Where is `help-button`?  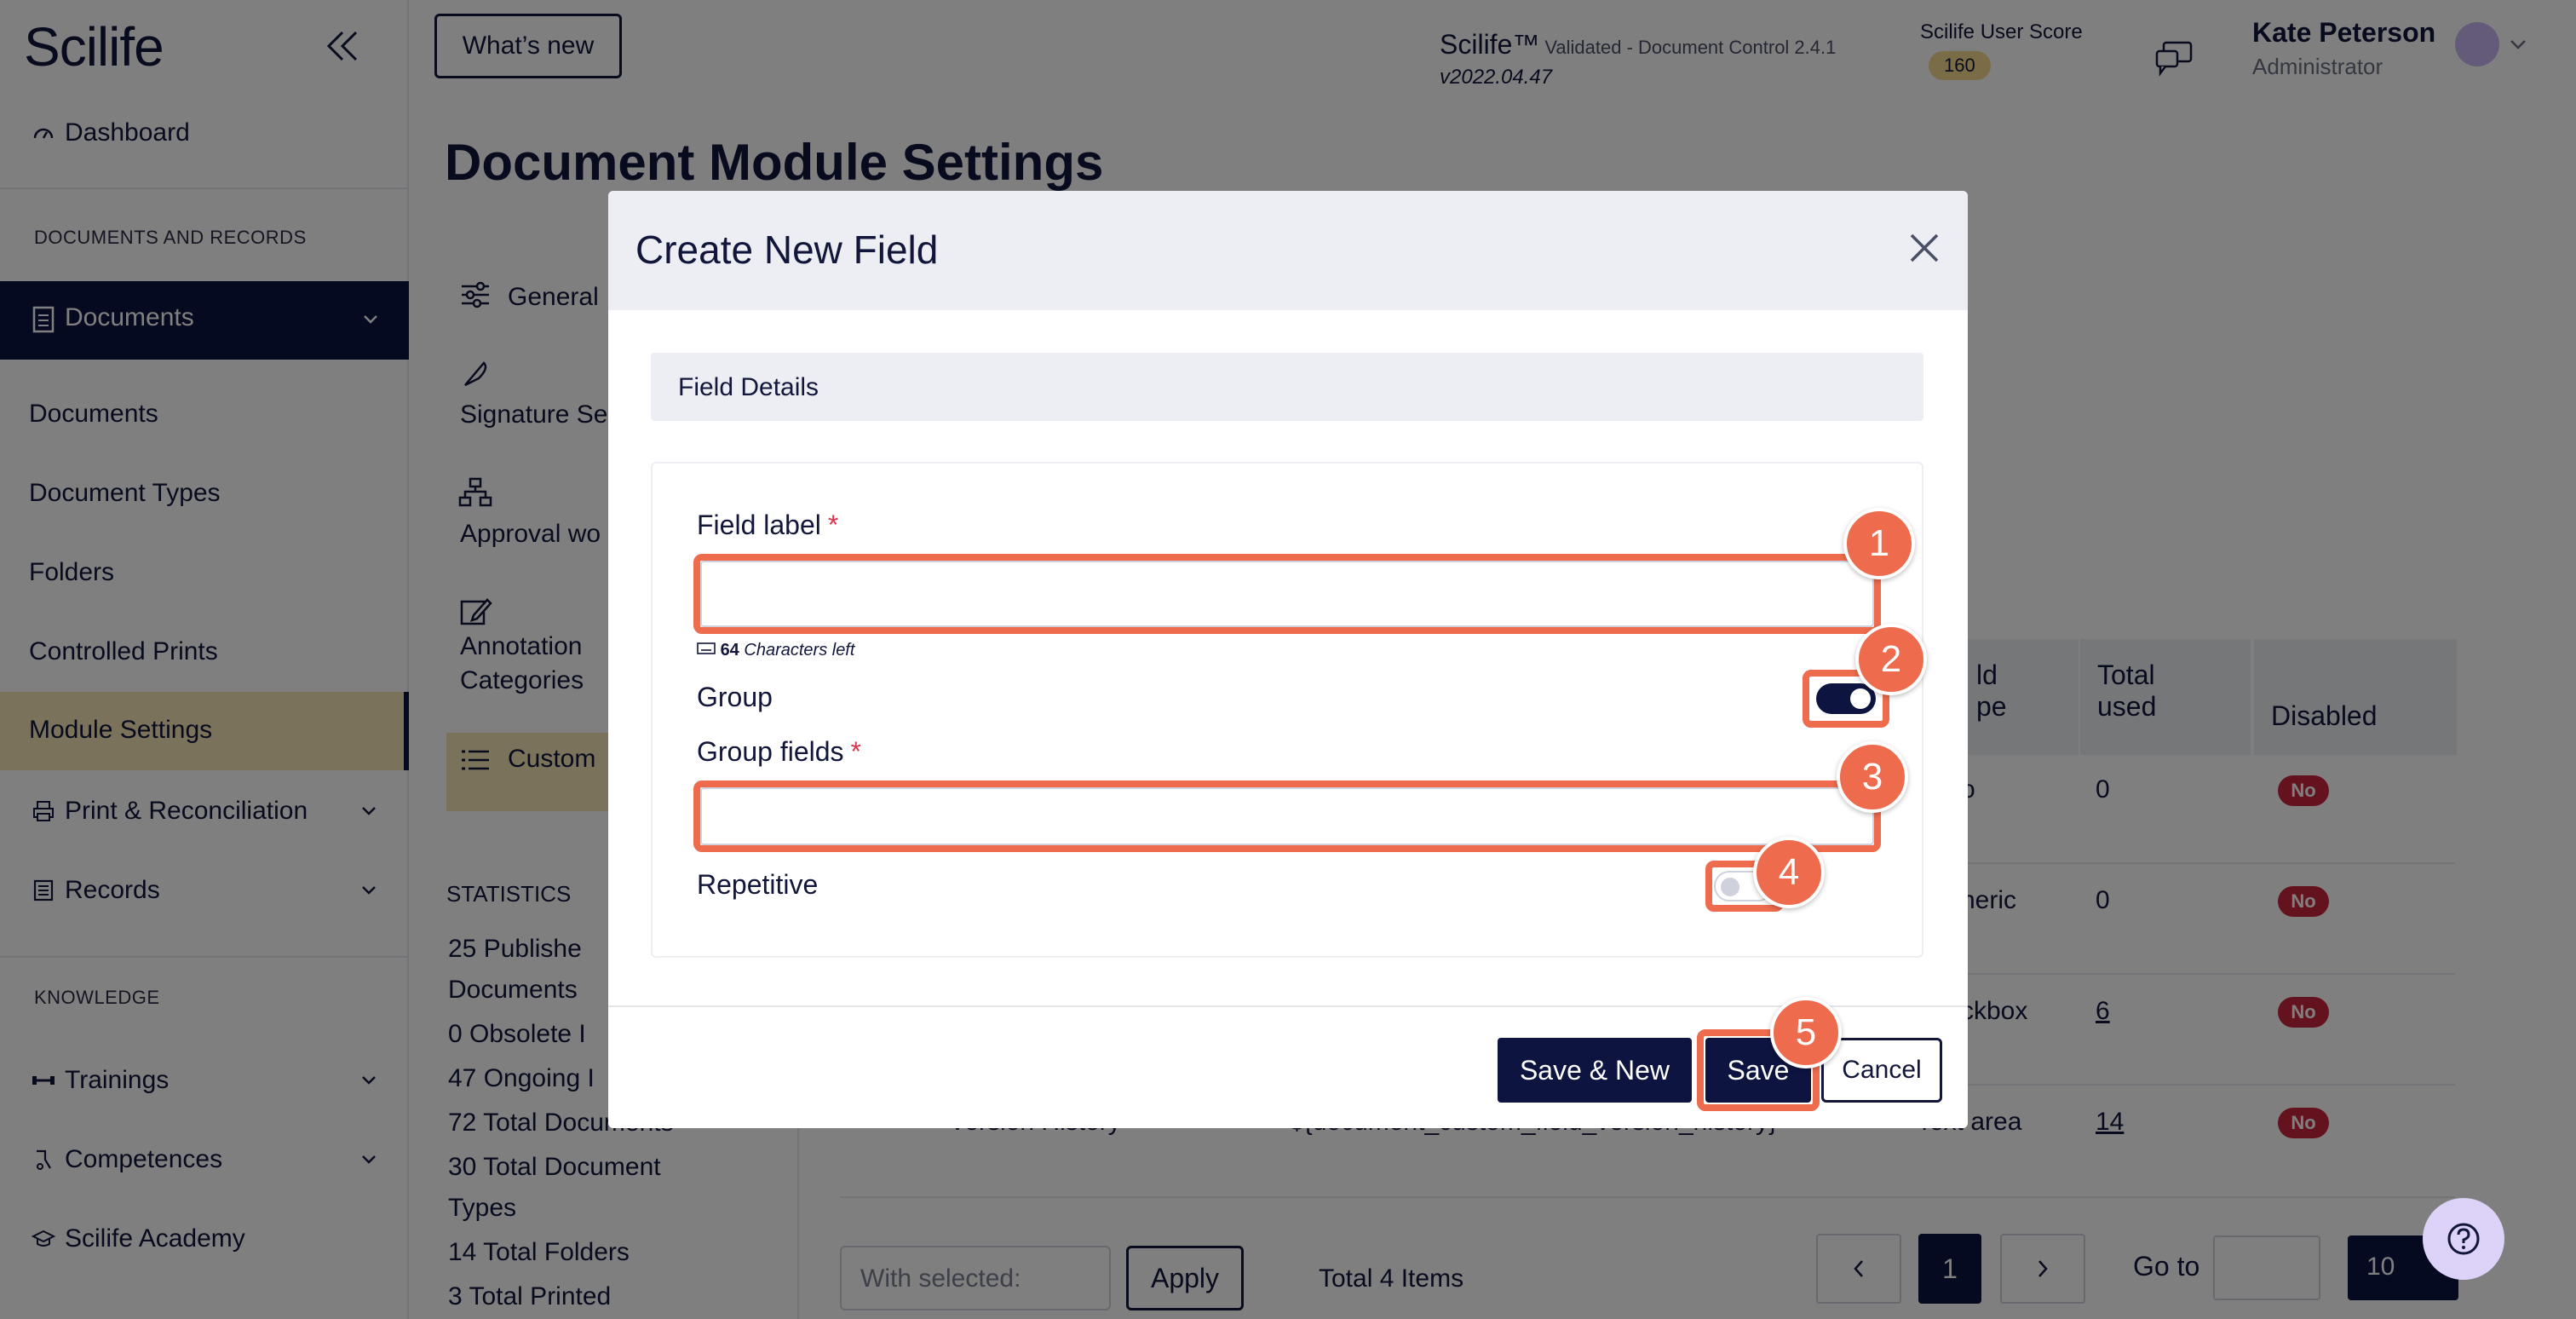
help-button is located at coordinates (2464, 1239).